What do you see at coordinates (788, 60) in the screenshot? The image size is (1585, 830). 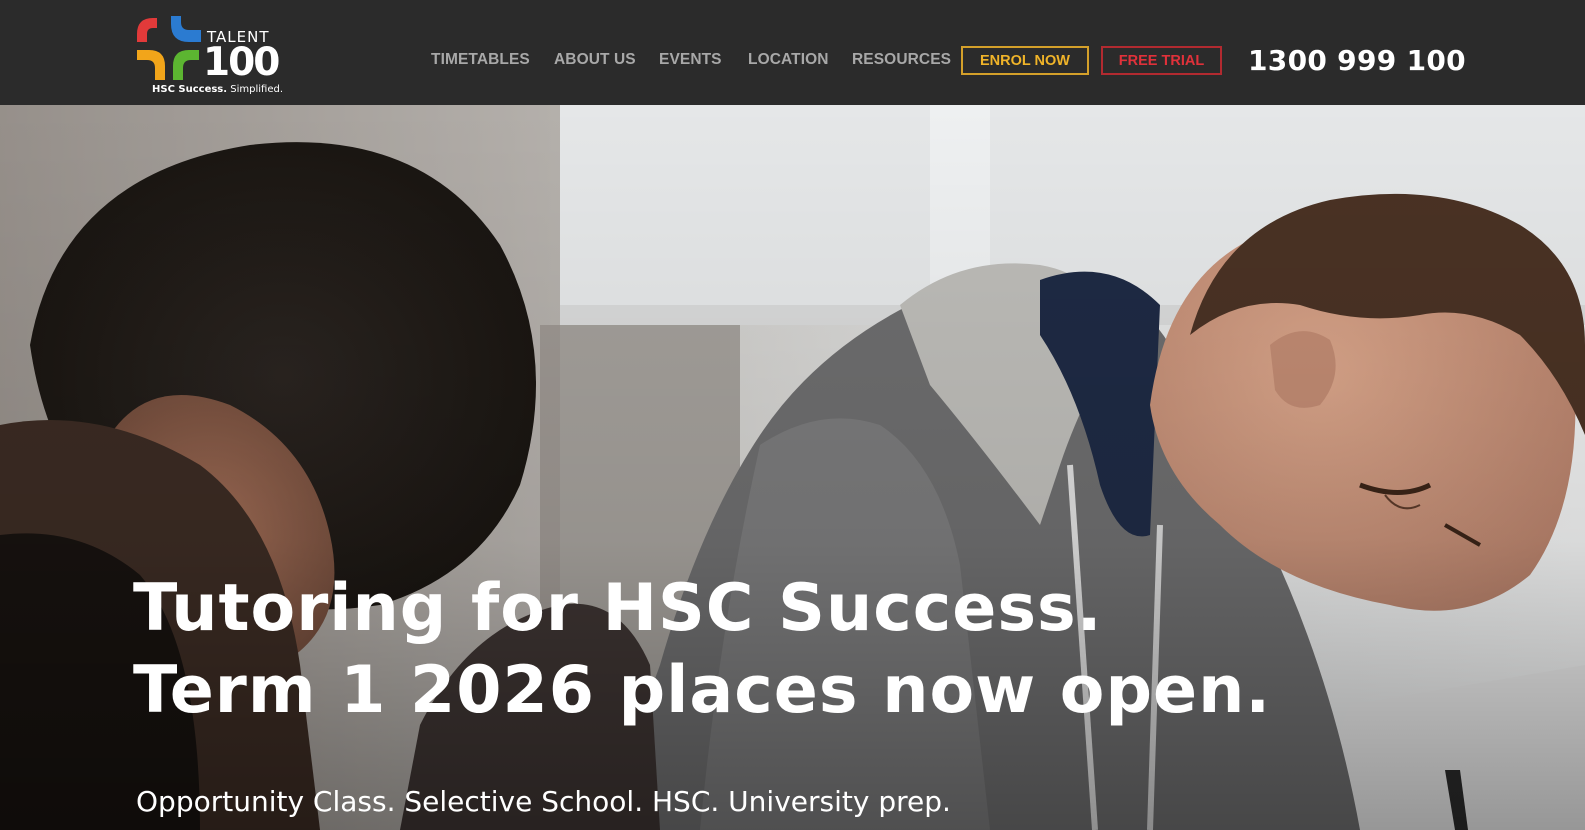 I see `nav-location: LOCATION` at bounding box center [788, 60].